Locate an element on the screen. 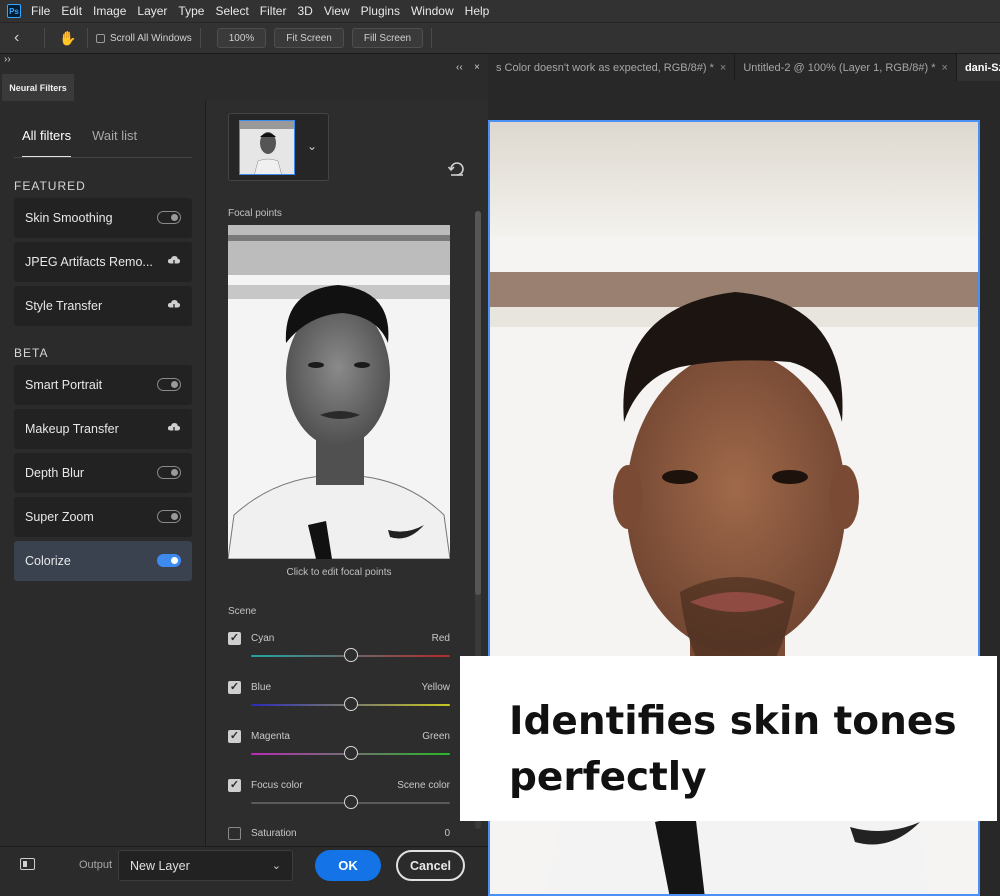  menu-layer: Layer is located at coordinates (152, 11).